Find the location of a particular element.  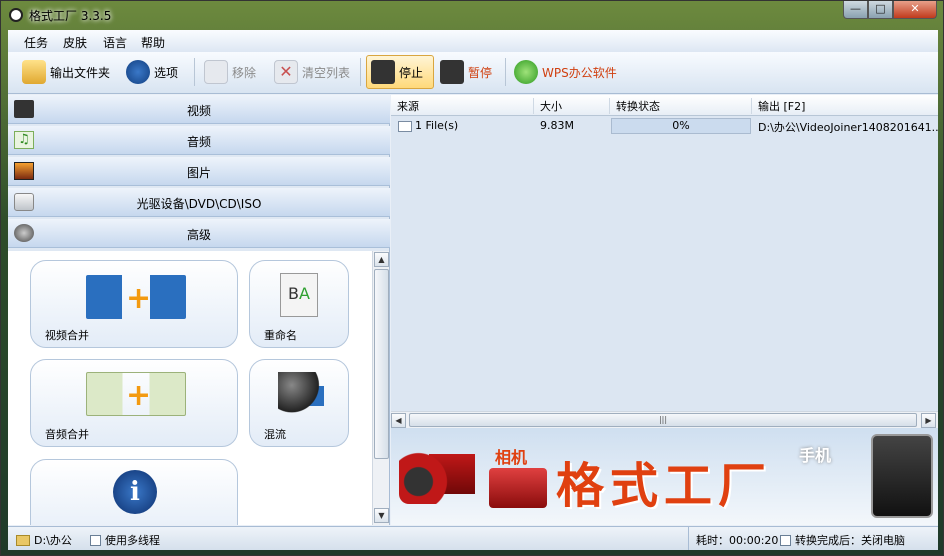

elapsed-time: 耗时：00:00:20 is located at coordinates (737, 540).